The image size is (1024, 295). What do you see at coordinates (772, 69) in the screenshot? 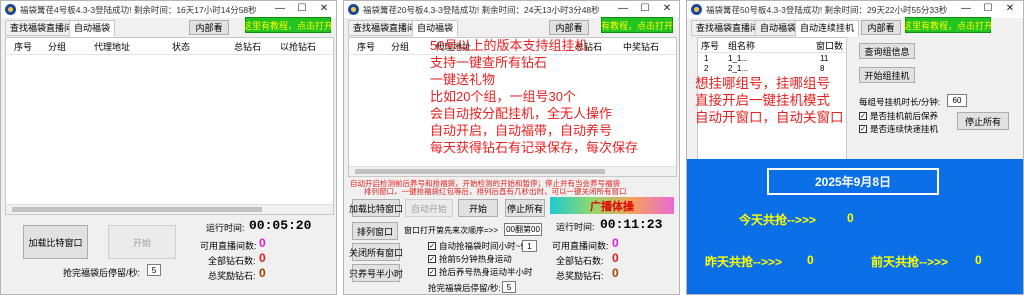
I see `table-row: 2 2_1... 8` at bounding box center [772, 69].